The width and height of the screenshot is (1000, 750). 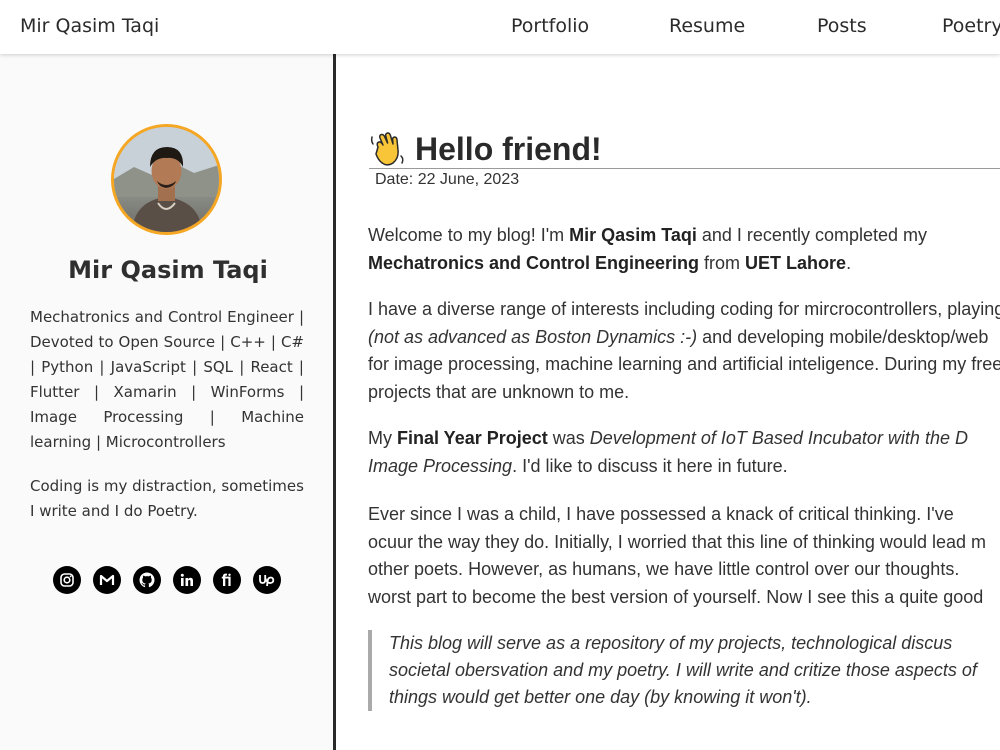 I want to click on nav-posts: Posts, so click(x=842, y=26).